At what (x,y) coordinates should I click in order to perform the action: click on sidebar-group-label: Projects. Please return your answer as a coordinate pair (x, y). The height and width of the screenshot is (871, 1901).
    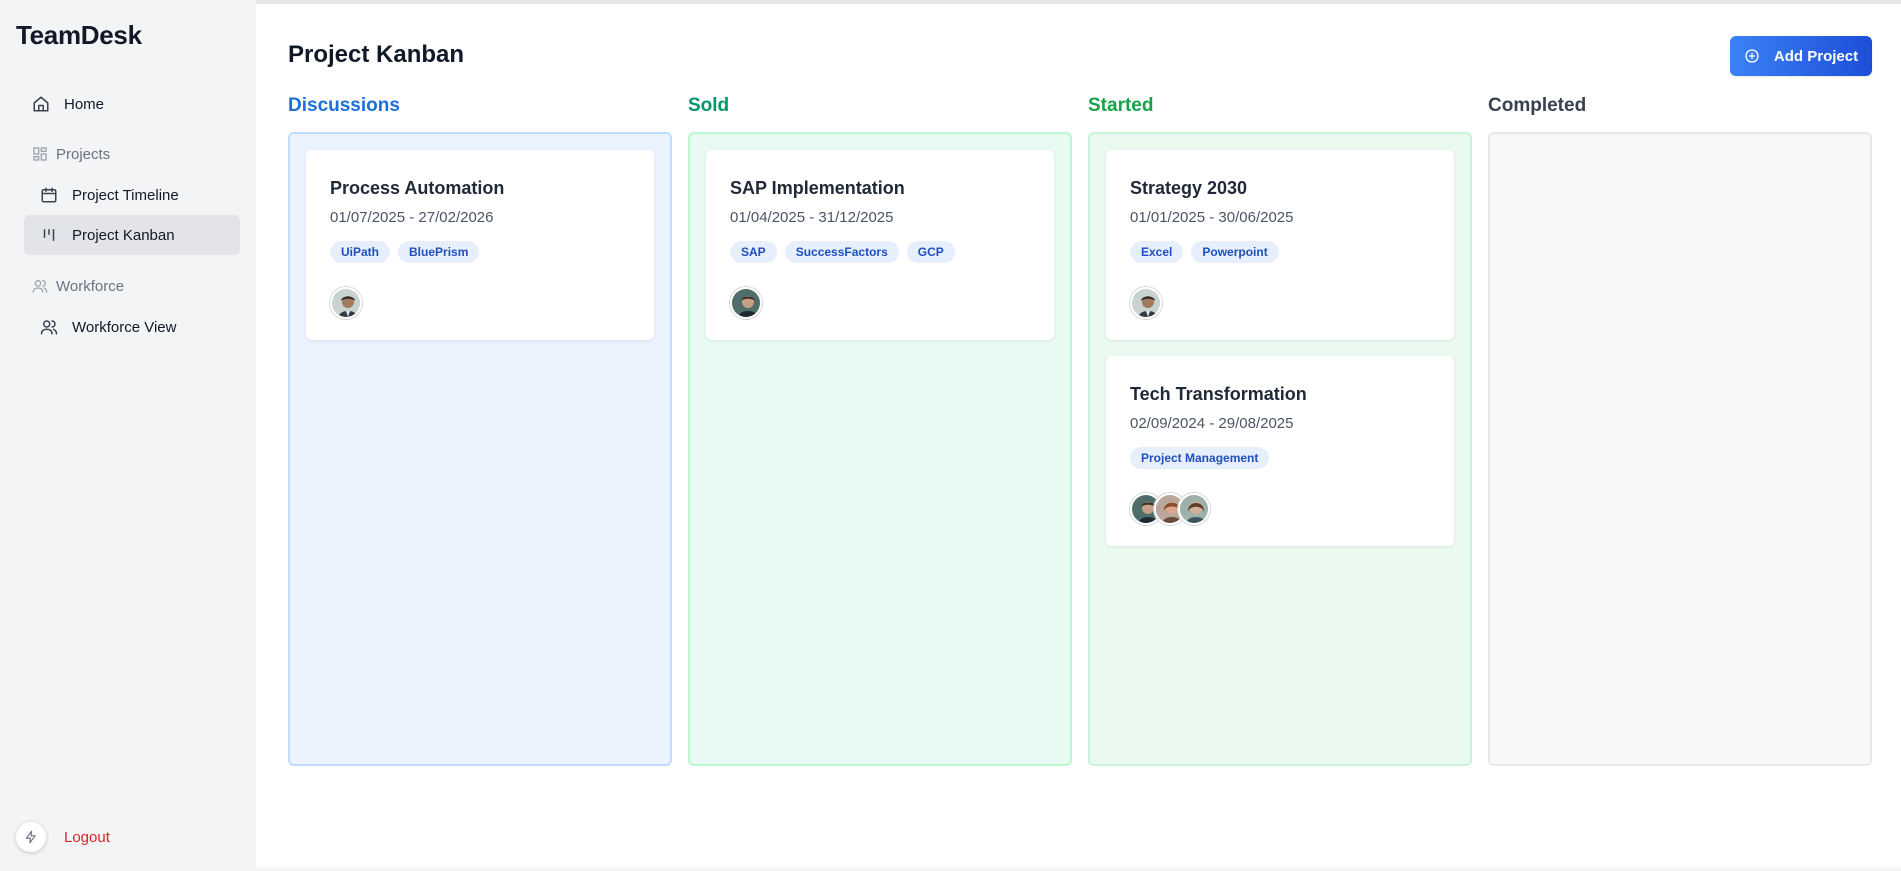
    Looking at the image, I should click on (83, 154).